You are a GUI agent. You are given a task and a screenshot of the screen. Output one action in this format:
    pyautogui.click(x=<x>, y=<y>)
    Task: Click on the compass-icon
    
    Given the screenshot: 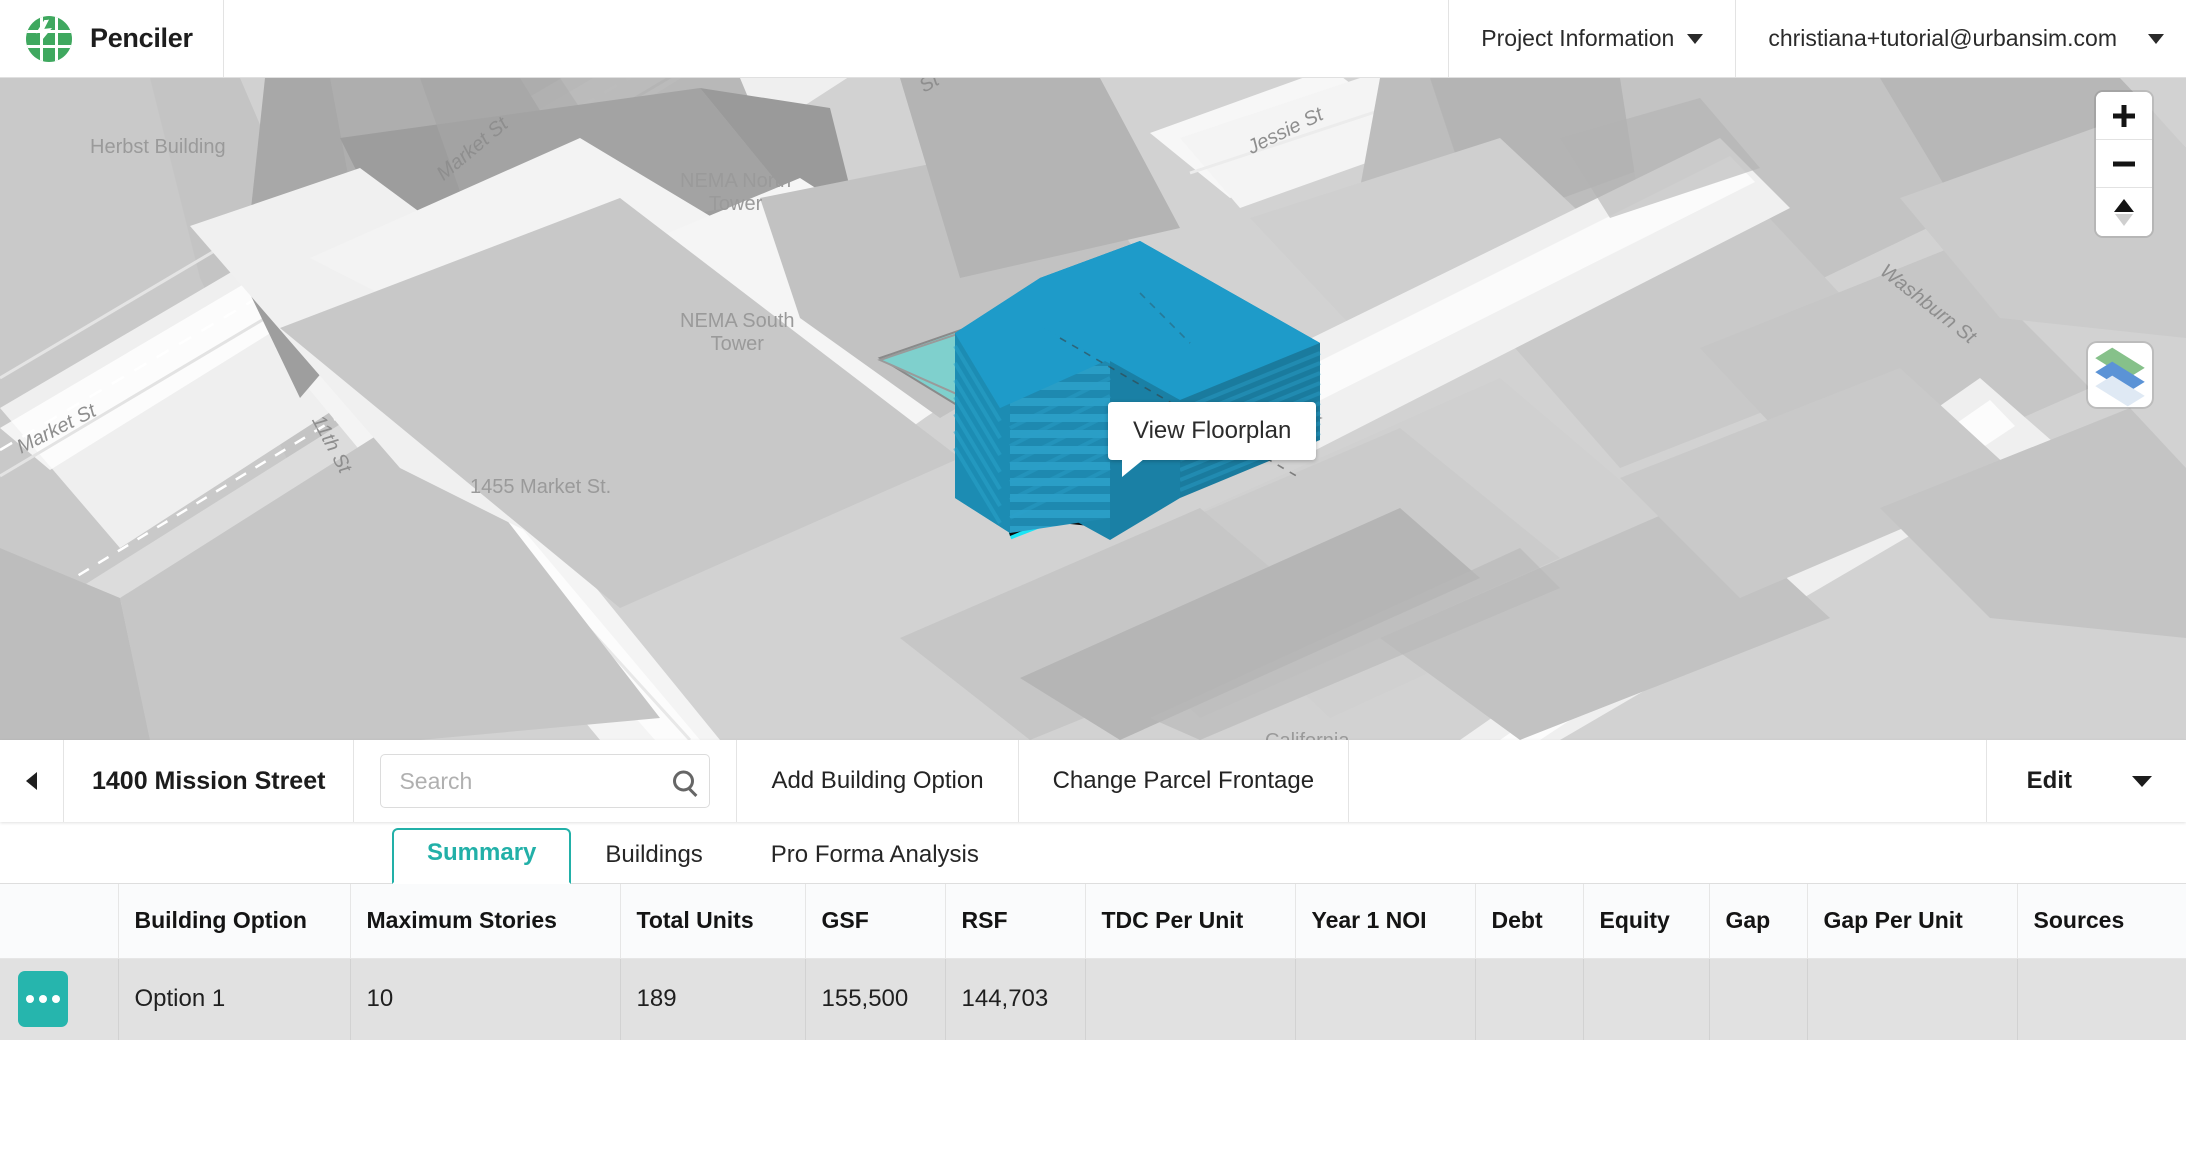 What is the action you would take?
    pyautogui.click(x=2124, y=212)
    